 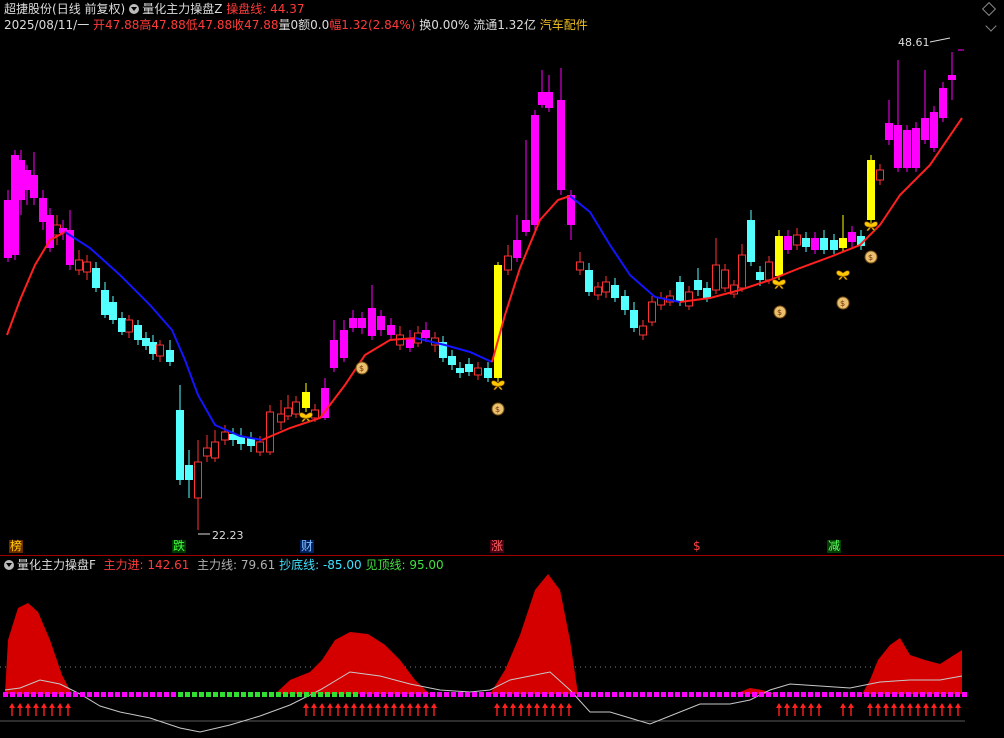 What do you see at coordinates (940, 40) in the screenshot?
I see `high-arrow` at bounding box center [940, 40].